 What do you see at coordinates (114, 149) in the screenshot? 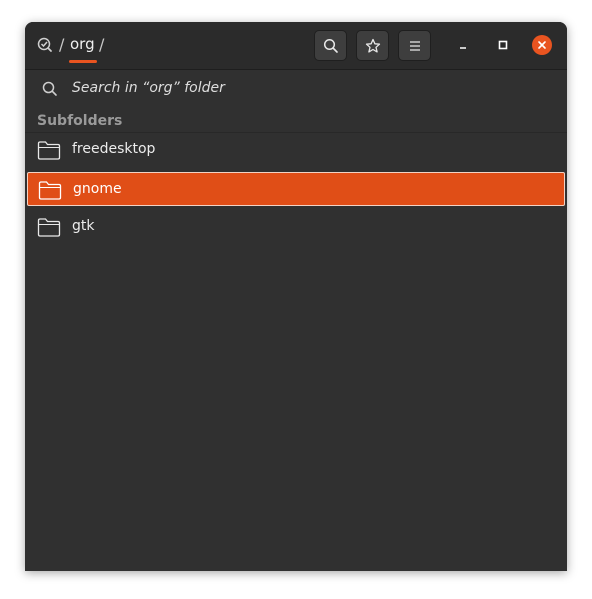
I see `folder-label: freedesktop` at bounding box center [114, 149].